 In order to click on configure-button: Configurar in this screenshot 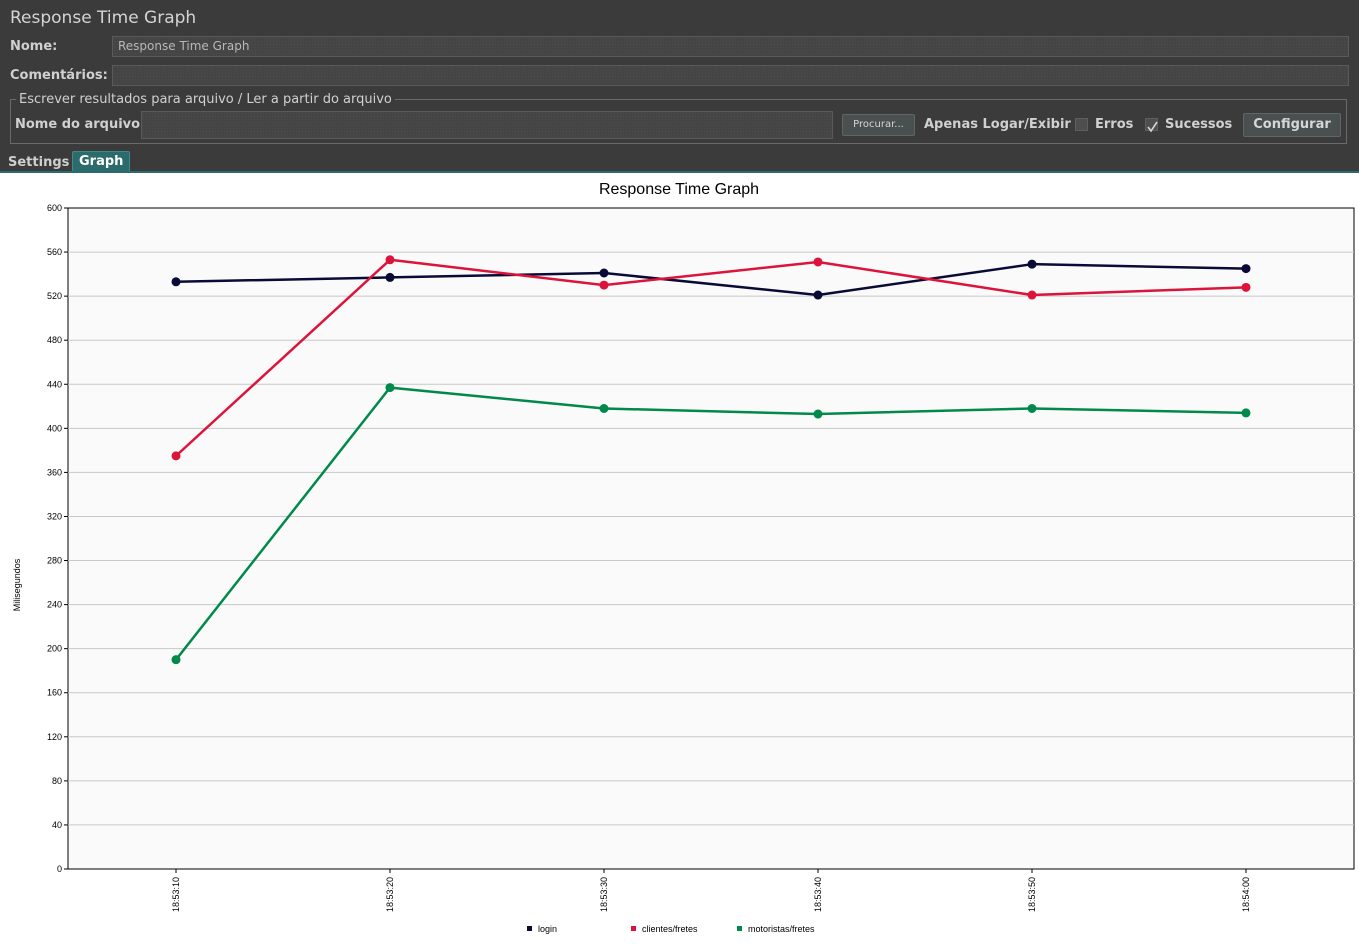, I will do `click(1292, 125)`.